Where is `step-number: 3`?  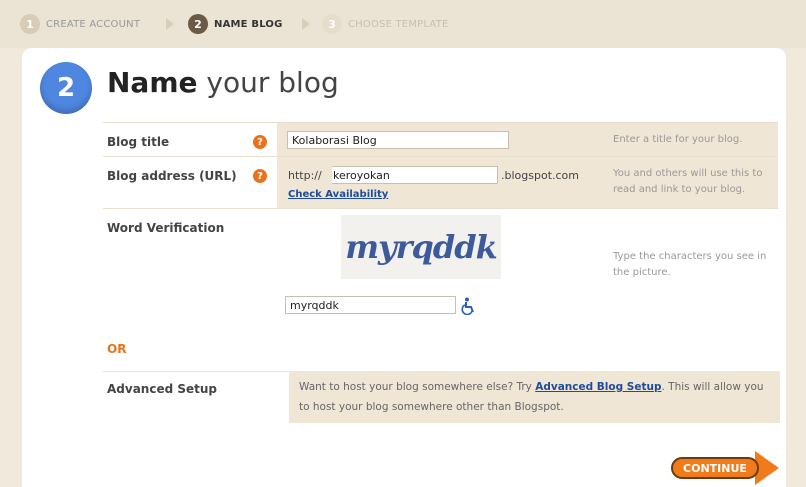
step-number: 3 is located at coordinates (332, 24).